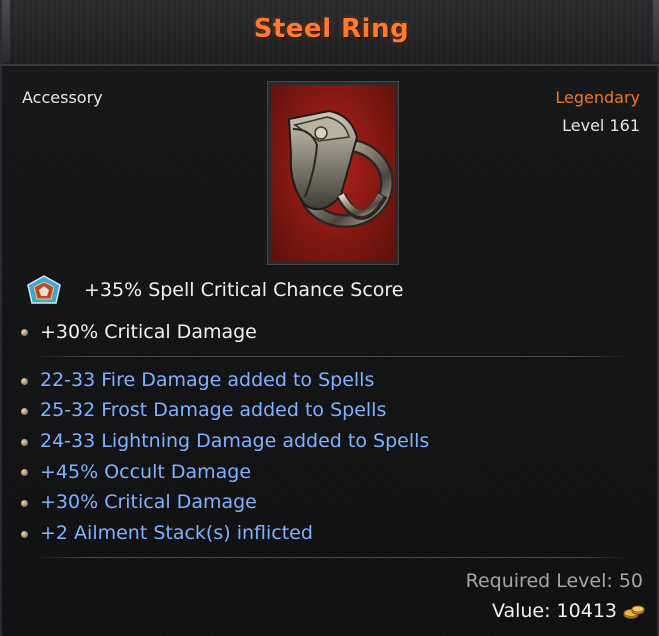 The height and width of the screenshot is (636, 659). I want to click on affix-stat: +30% Critical Damage, so click(148, 502).